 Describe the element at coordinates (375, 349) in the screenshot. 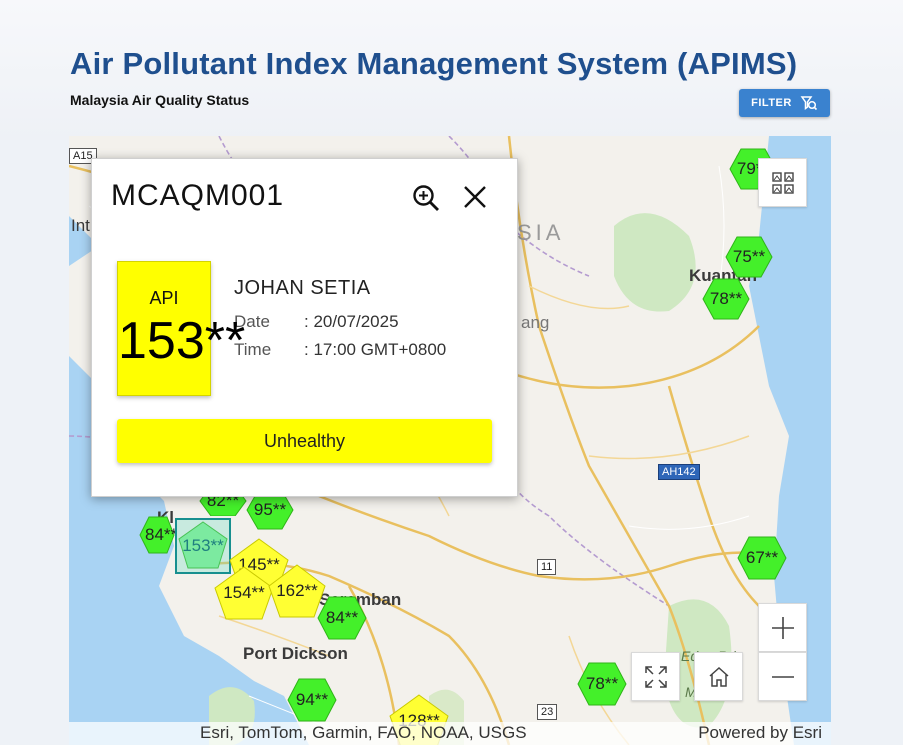

I see `time-value: : 17:00 GMT+0800` at that location.